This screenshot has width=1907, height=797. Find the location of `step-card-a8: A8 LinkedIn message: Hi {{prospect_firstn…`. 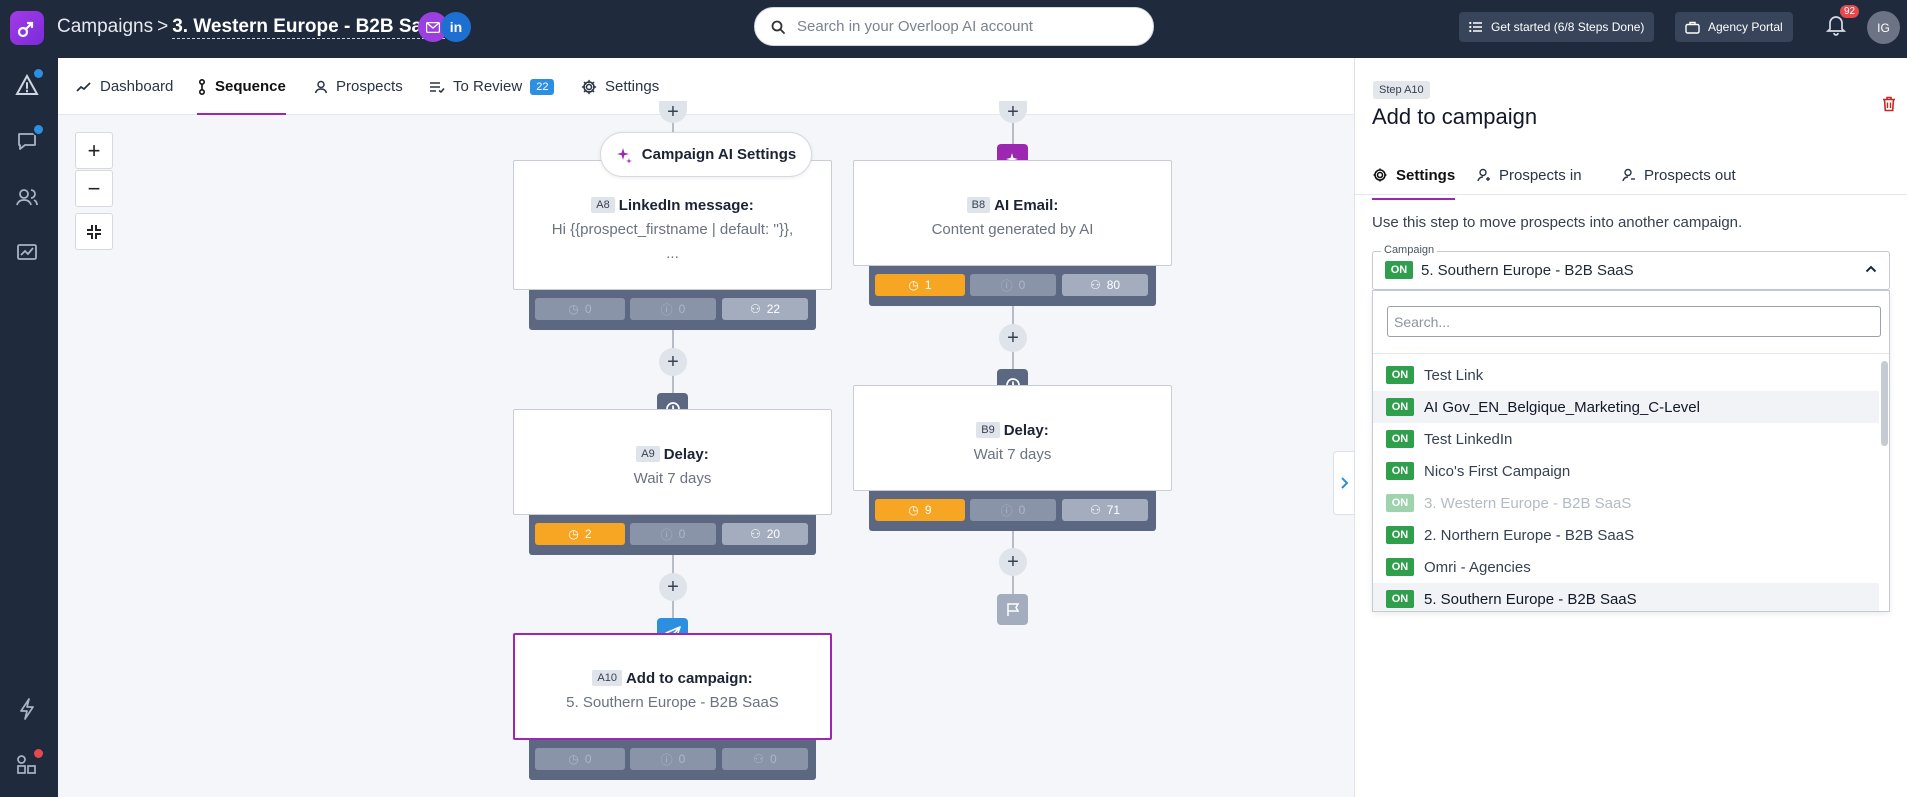

step-card-a8: A8 LinkedIn message: Hi {{prospect_firstn… is located at coordinates (672, 225).